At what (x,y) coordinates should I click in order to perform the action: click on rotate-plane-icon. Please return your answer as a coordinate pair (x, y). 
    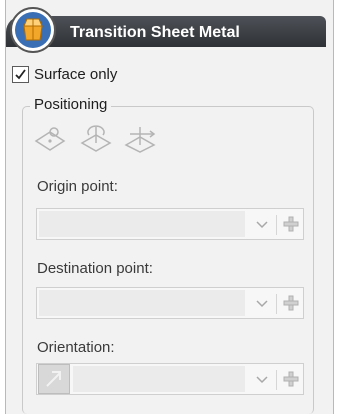
    Looking at the image, I should click on (96, 141).